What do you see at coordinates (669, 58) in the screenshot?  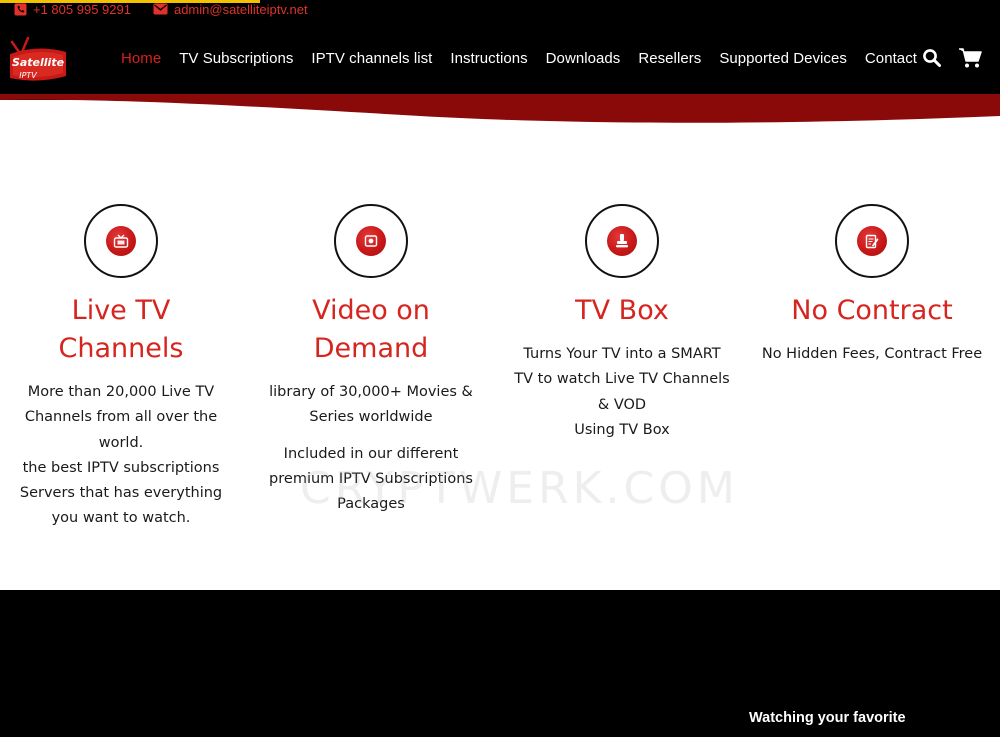 I see `nav-item-resellers: Resellers` at bounding box center [669, 58].